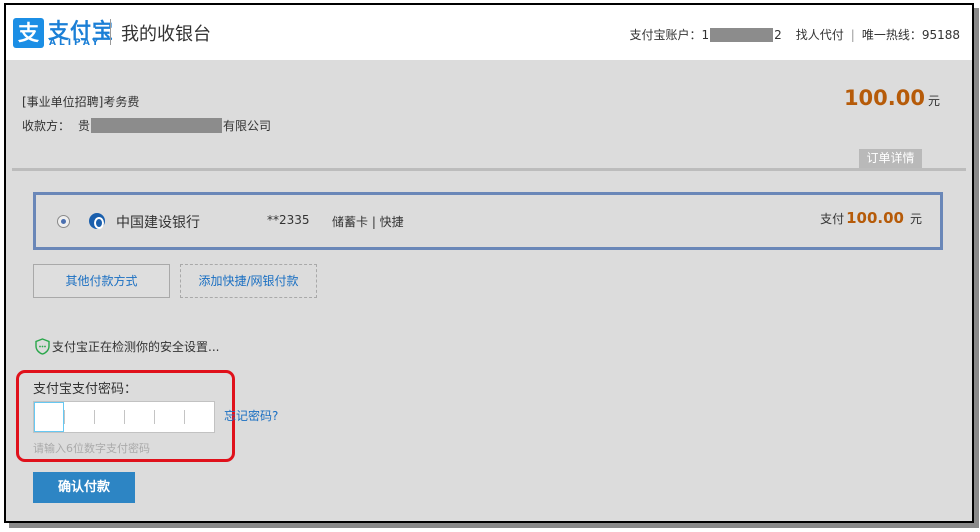 The width and height of the screenshot is (980, 532). I want to click on bank-radio, so click(63, 221).